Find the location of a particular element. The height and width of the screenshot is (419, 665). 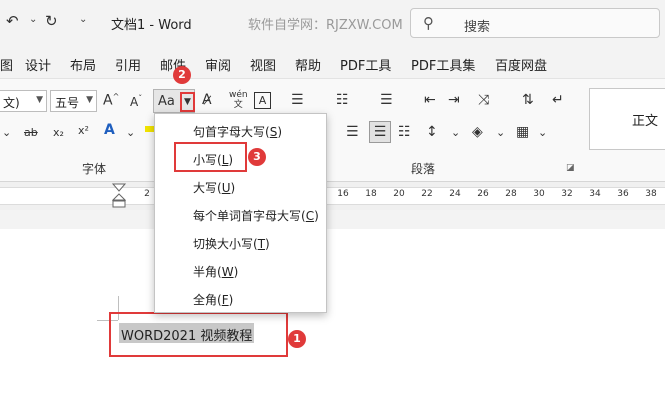

menu-item-half-width: 半角(W) is located at coordinates (215, 271).